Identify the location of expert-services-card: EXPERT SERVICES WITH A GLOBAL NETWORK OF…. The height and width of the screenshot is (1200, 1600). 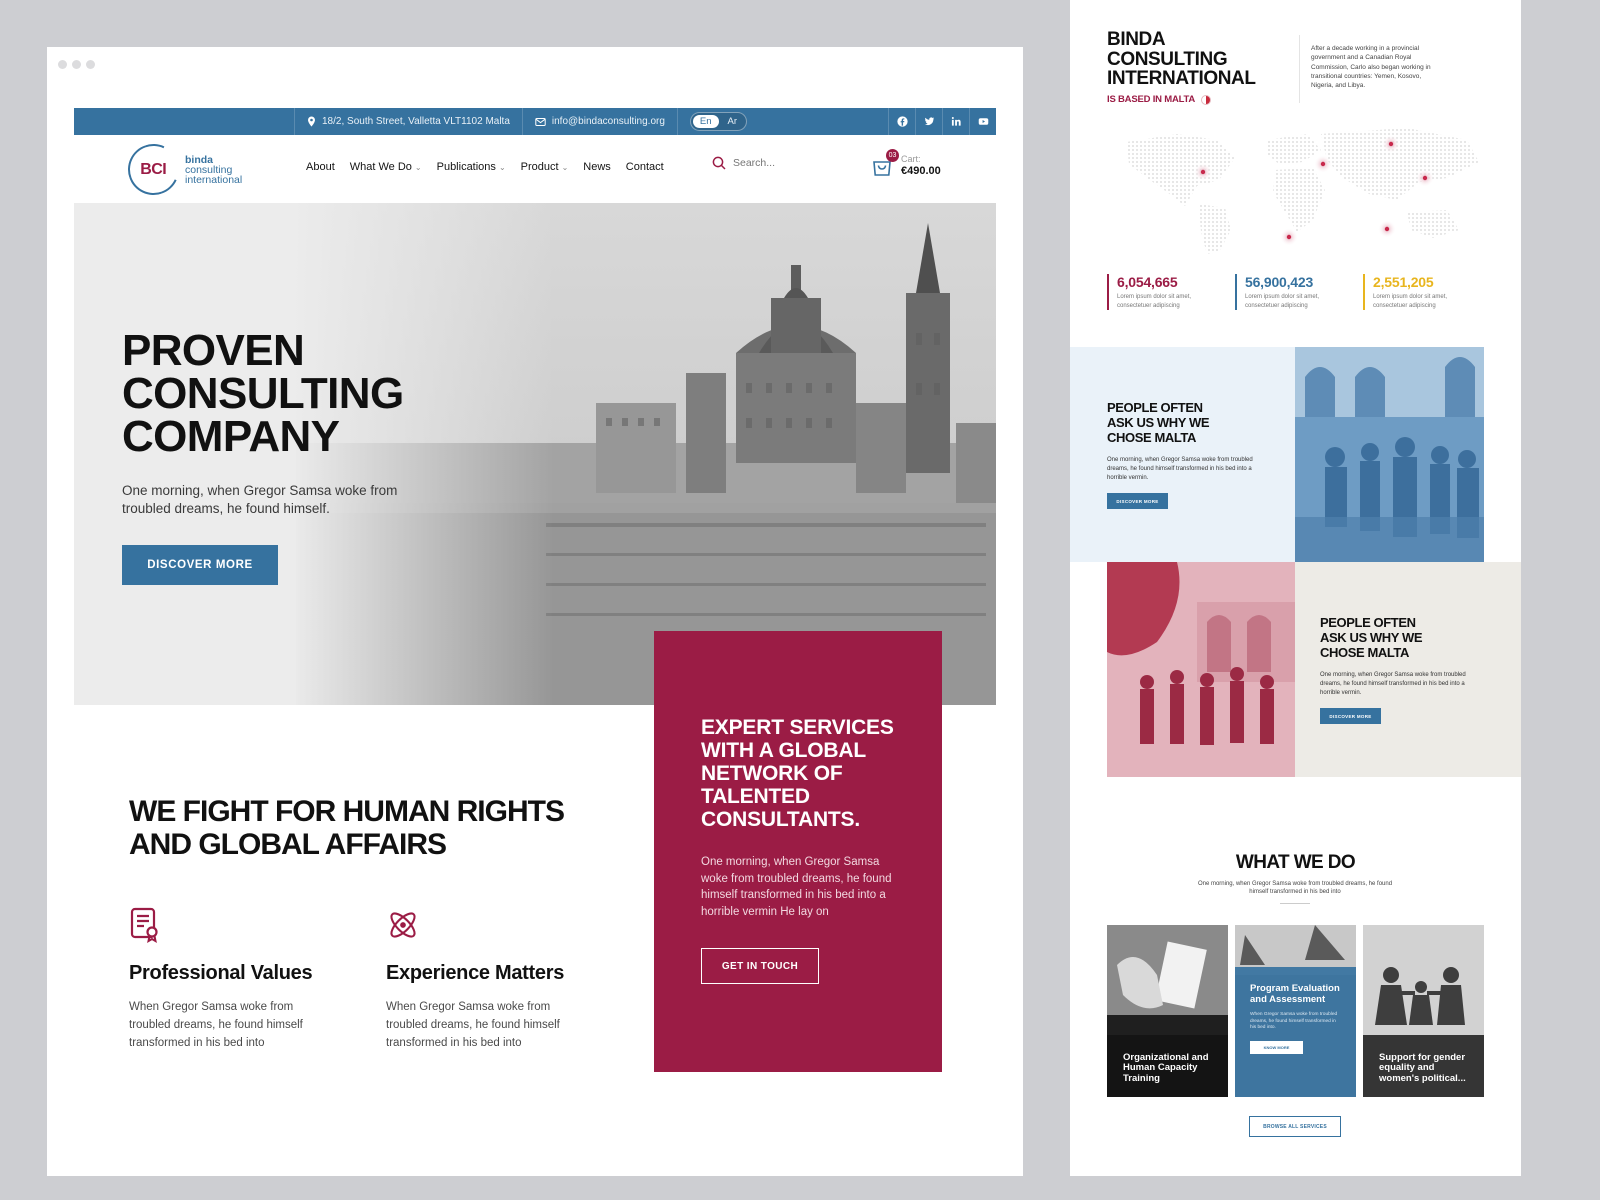
(798, 851).